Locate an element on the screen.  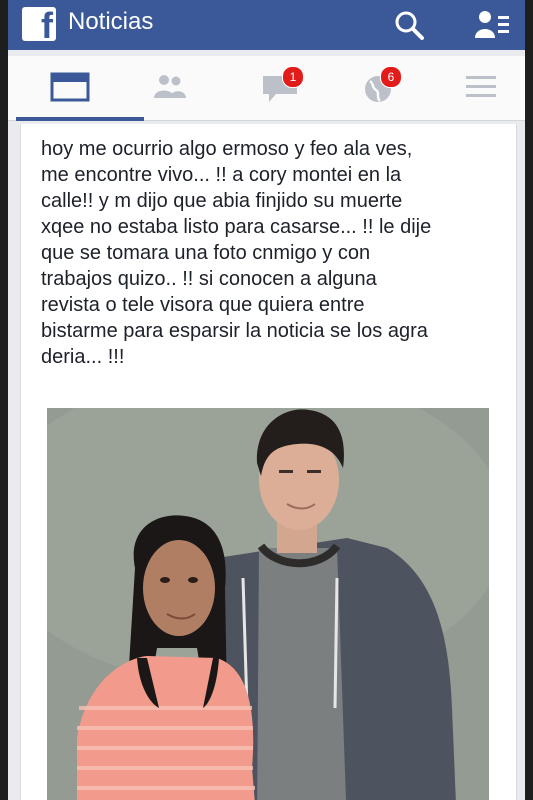
tab-menu is located at coordinates (477, 88).